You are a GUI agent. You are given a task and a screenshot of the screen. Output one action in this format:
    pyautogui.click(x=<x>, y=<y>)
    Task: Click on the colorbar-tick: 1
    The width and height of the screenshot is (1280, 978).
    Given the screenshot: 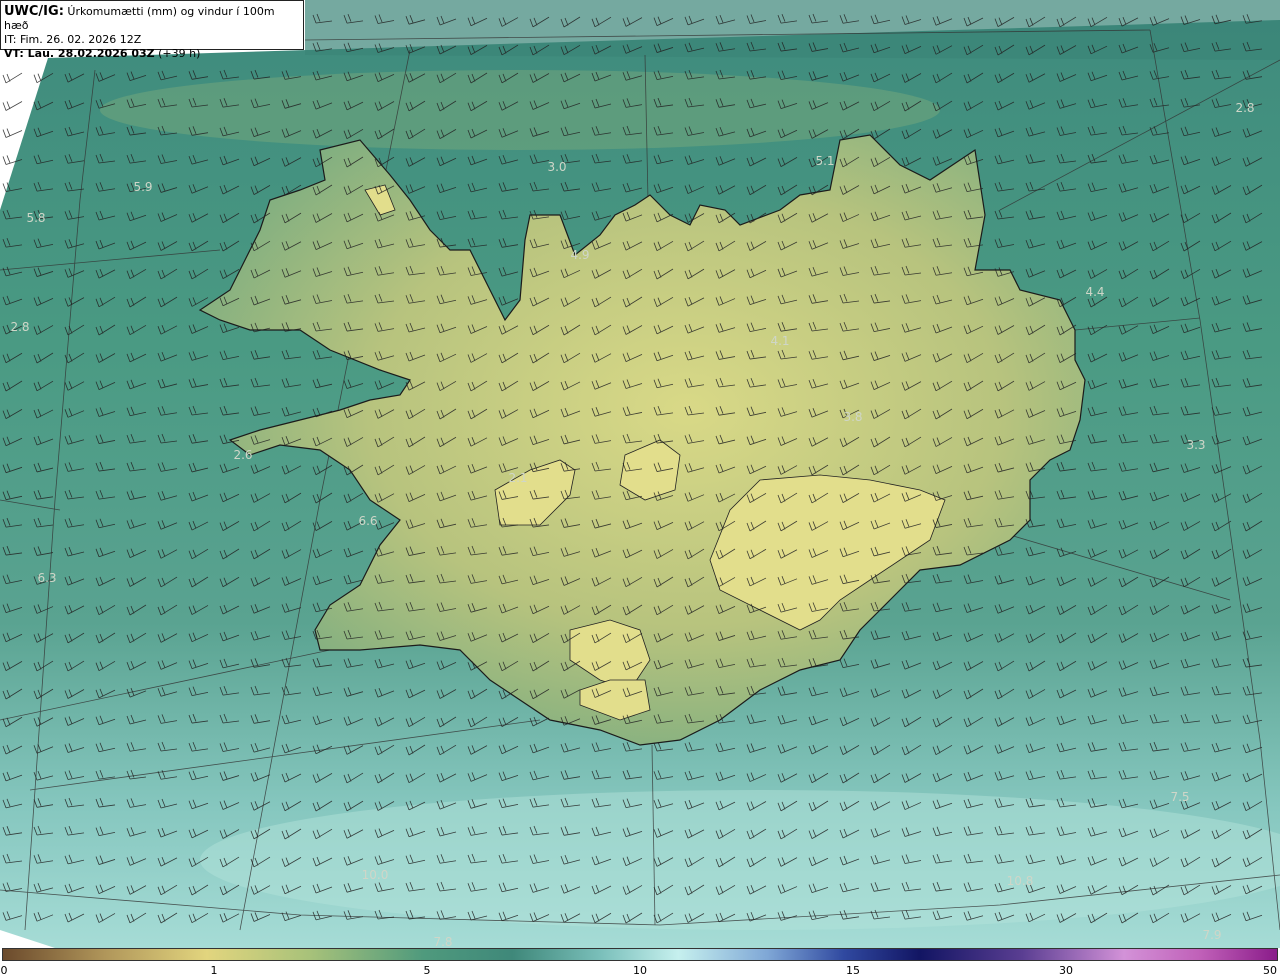 What is the action you would take?
    pyautogui.click(x=214, y=970)
    